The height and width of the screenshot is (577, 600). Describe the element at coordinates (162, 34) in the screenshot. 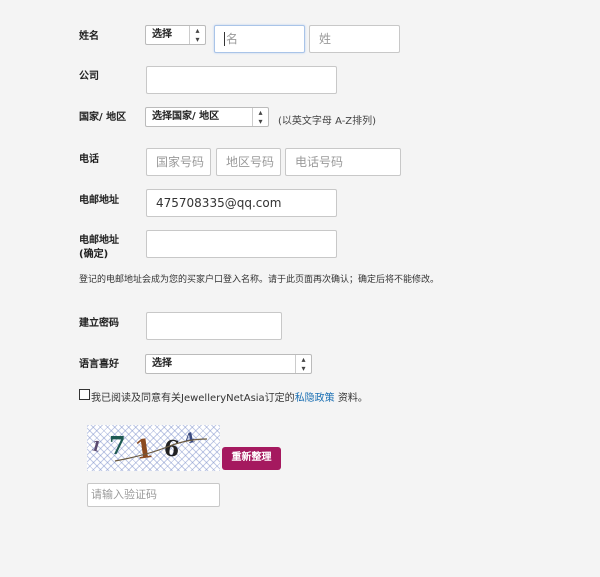

I see `title-select-value: 选择` at that location.